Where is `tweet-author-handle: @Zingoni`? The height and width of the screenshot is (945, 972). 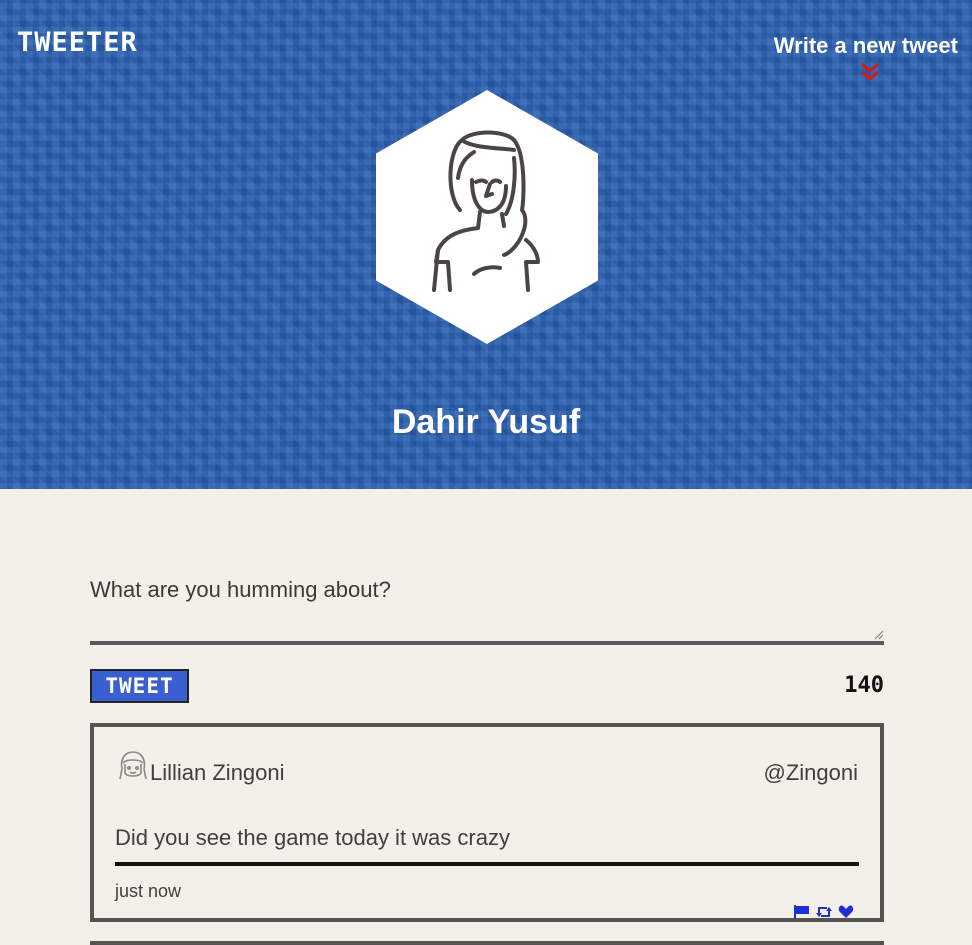
tweet-author-handle: @Zingoni is located at coordinates (811, 772).